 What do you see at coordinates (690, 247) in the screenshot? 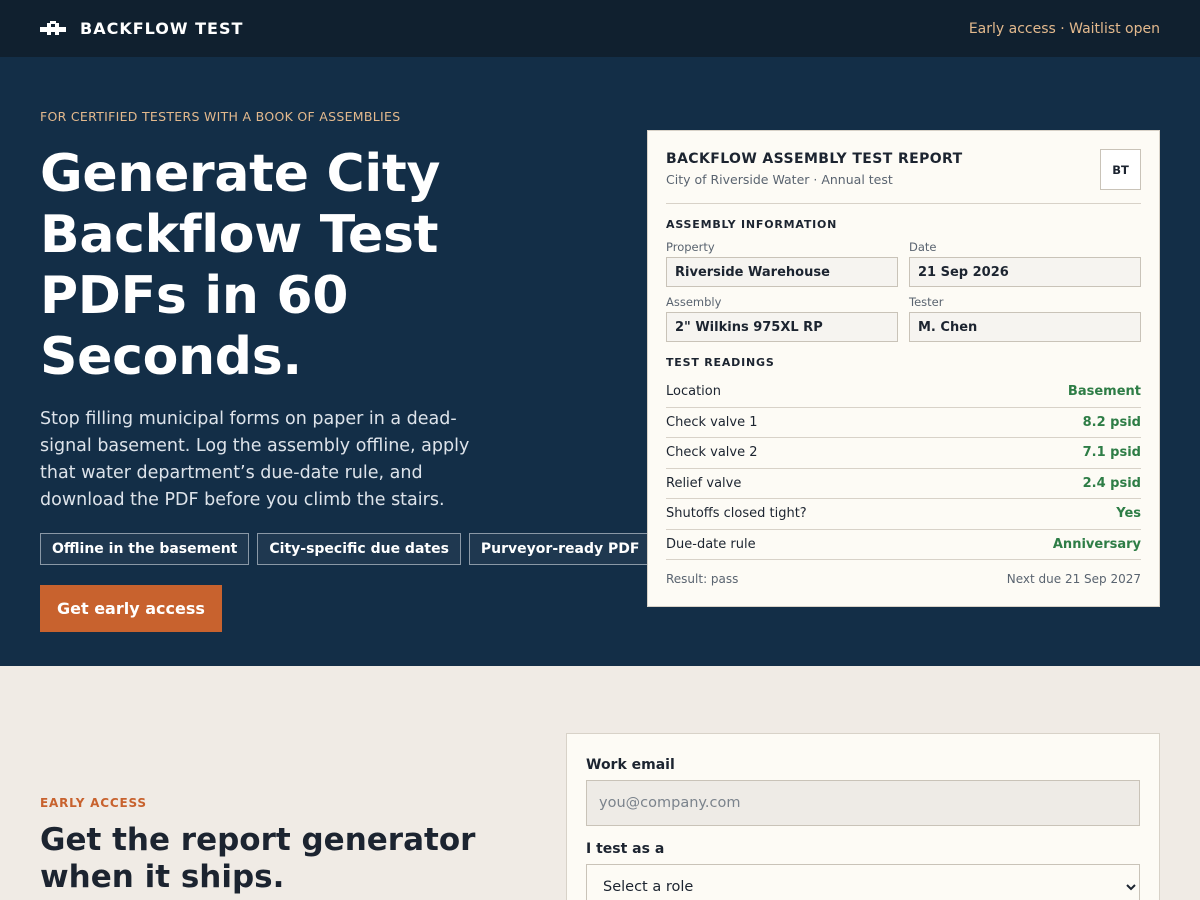
I see `field-label: Property` at bounding box center [690, 247].